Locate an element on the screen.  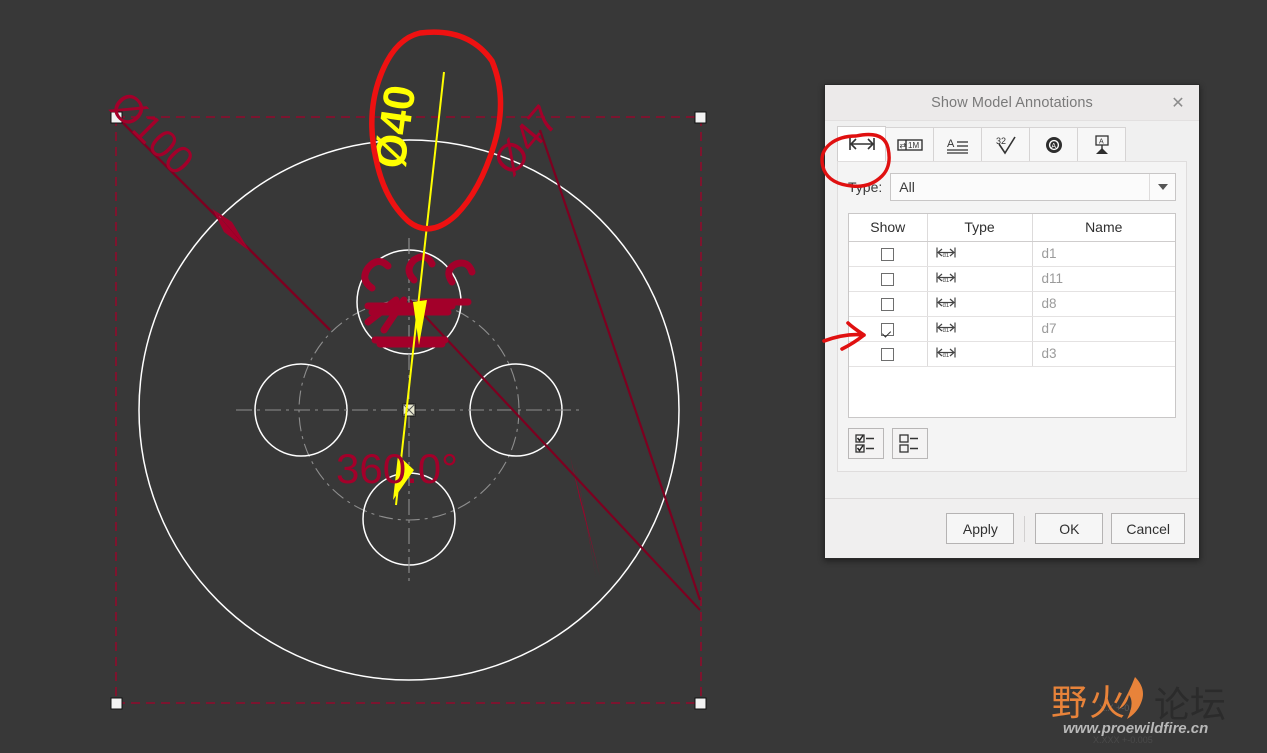
surface-finish-icon: 32 is located at coordinates (1006, 145).